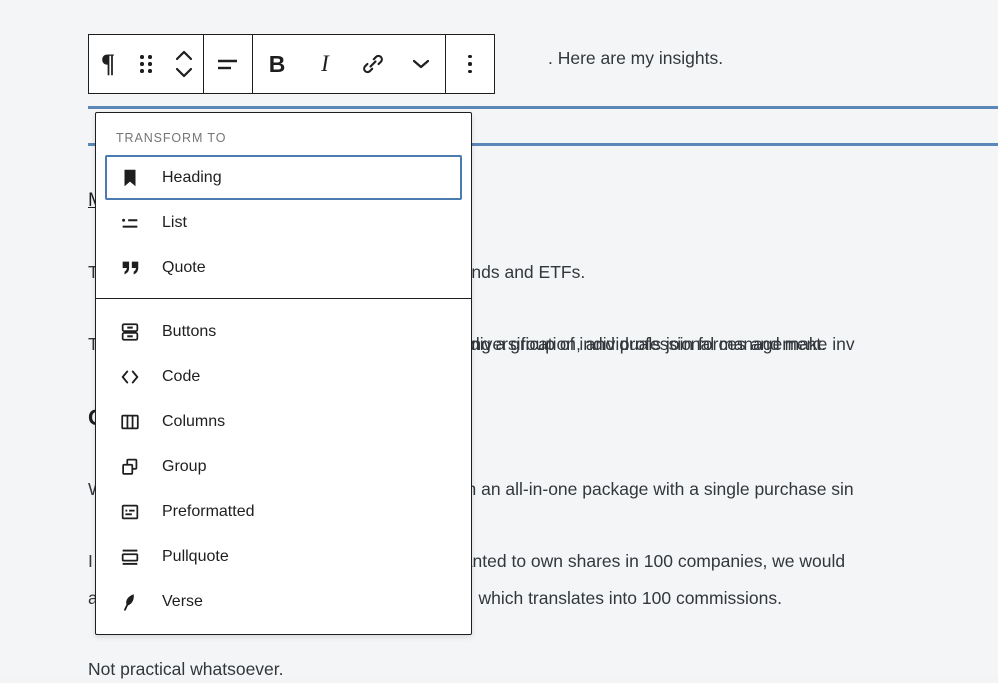  What do you see at coordinates (283, 421) in the screenshot?
I see `transform-option-columns: Columns` at bounding box center [283, 421].